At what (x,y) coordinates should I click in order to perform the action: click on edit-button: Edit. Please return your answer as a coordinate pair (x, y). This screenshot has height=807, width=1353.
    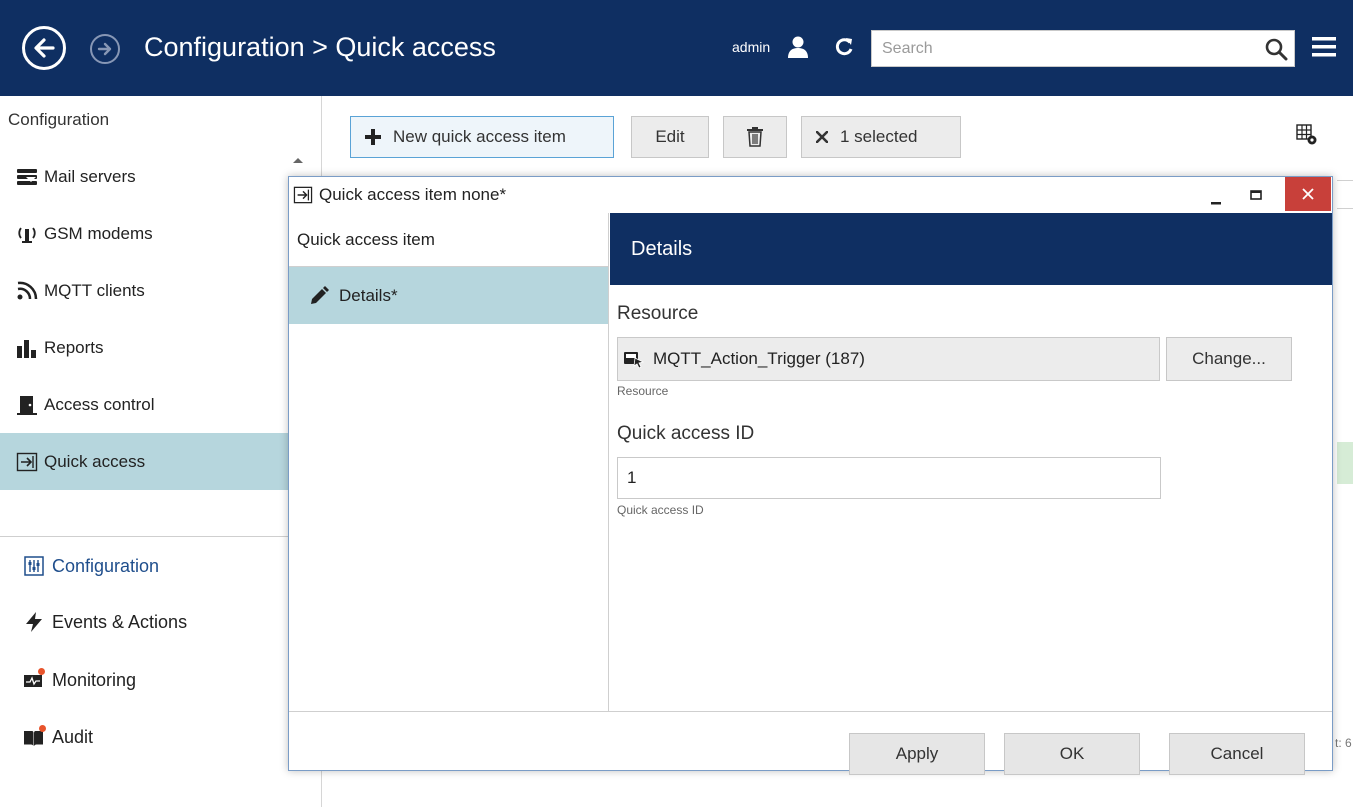
    Looking at the image, I should click on (670, 137).